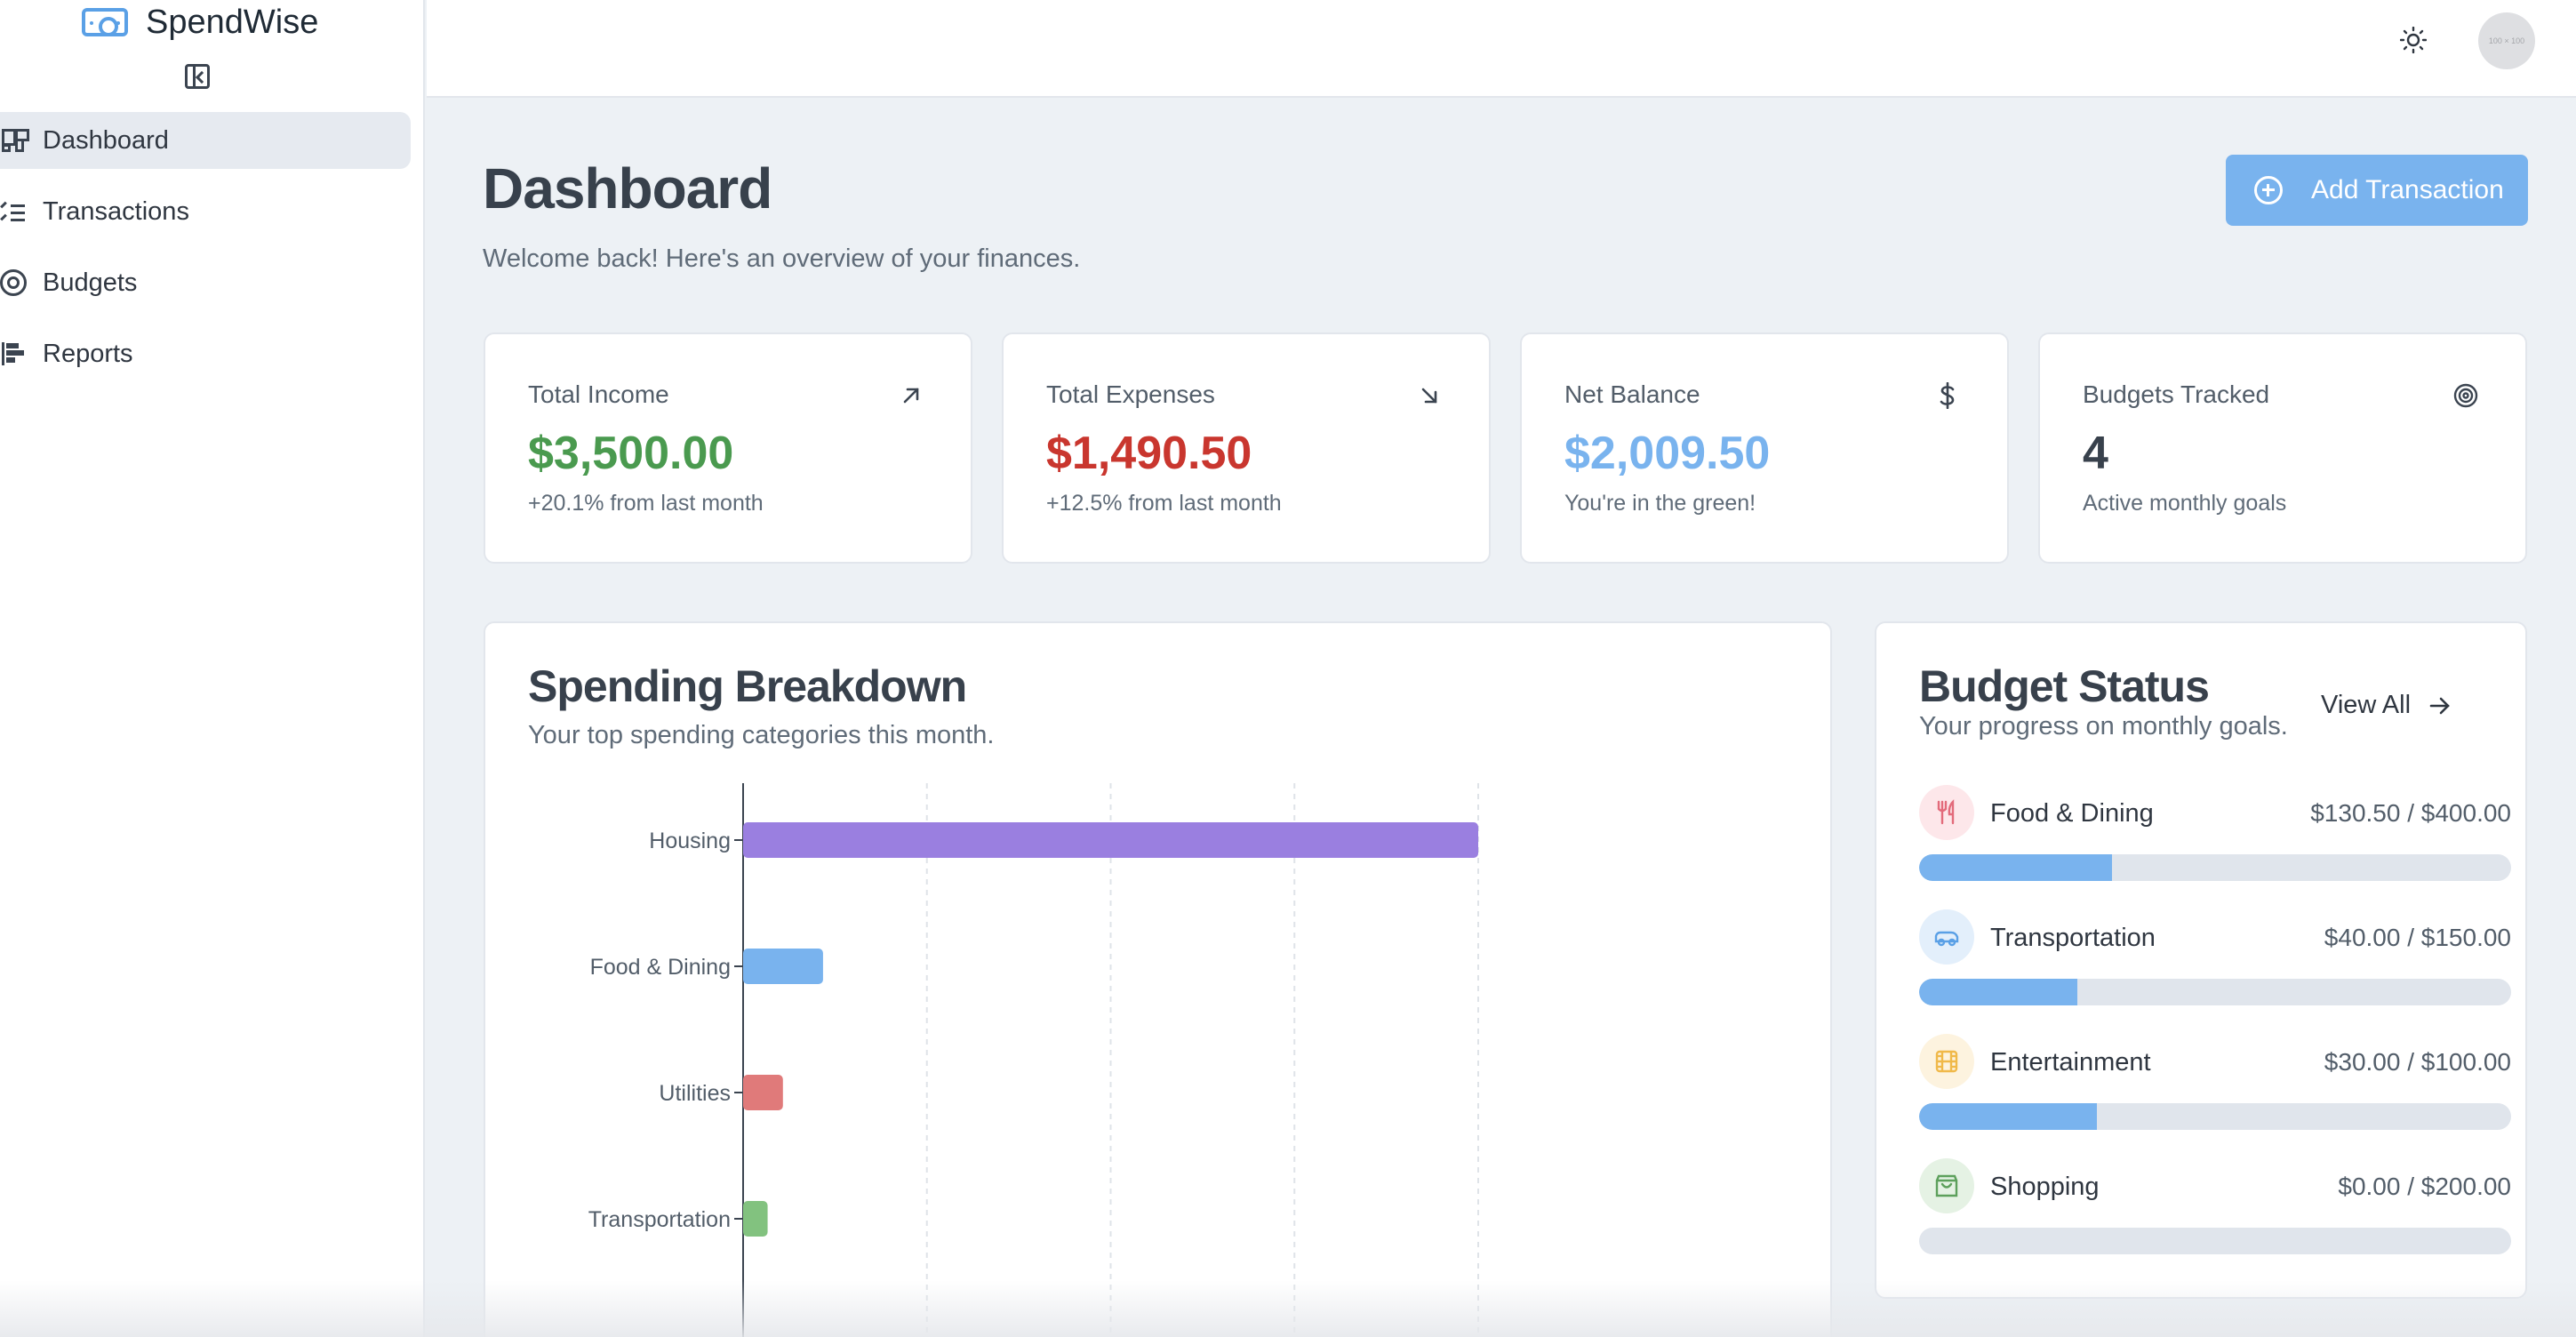  Describe the element at coordinates (205, 354) in the screenshot. I see `sidebar-item-reports: Reports` at that location.